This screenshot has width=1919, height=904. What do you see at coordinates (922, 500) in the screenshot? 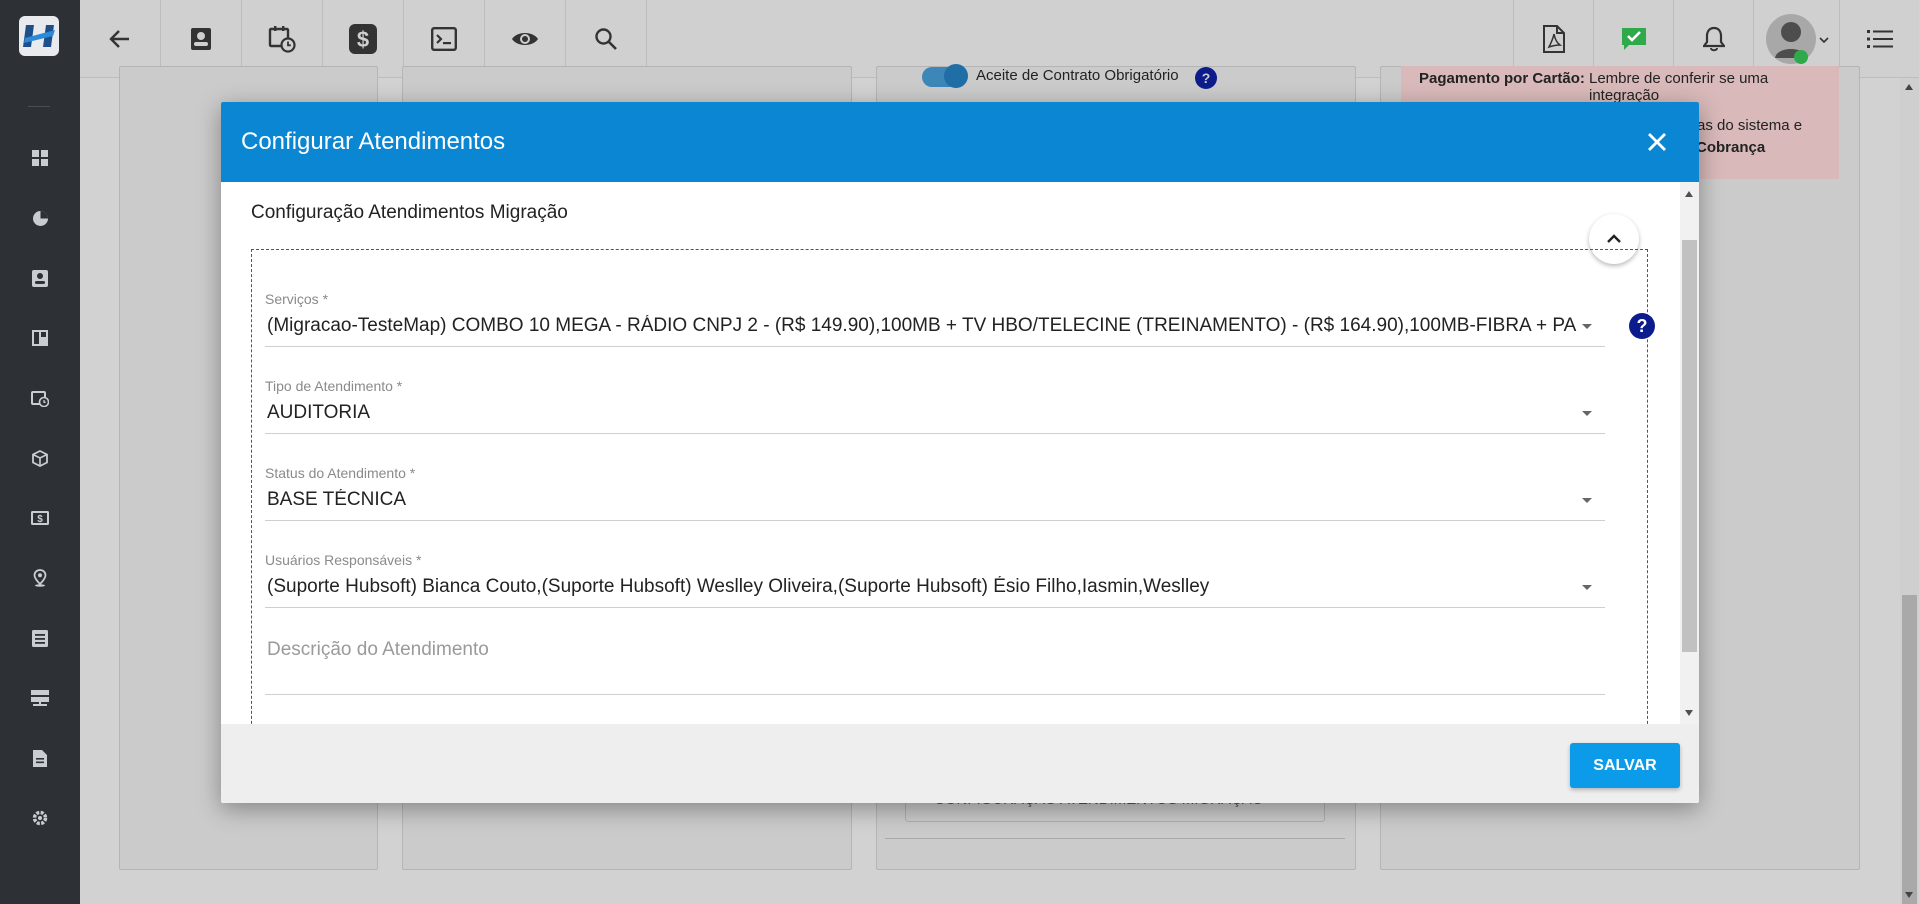
I see `service-status-value: BASE TÉCNICA` at bounding box center [922, 500].